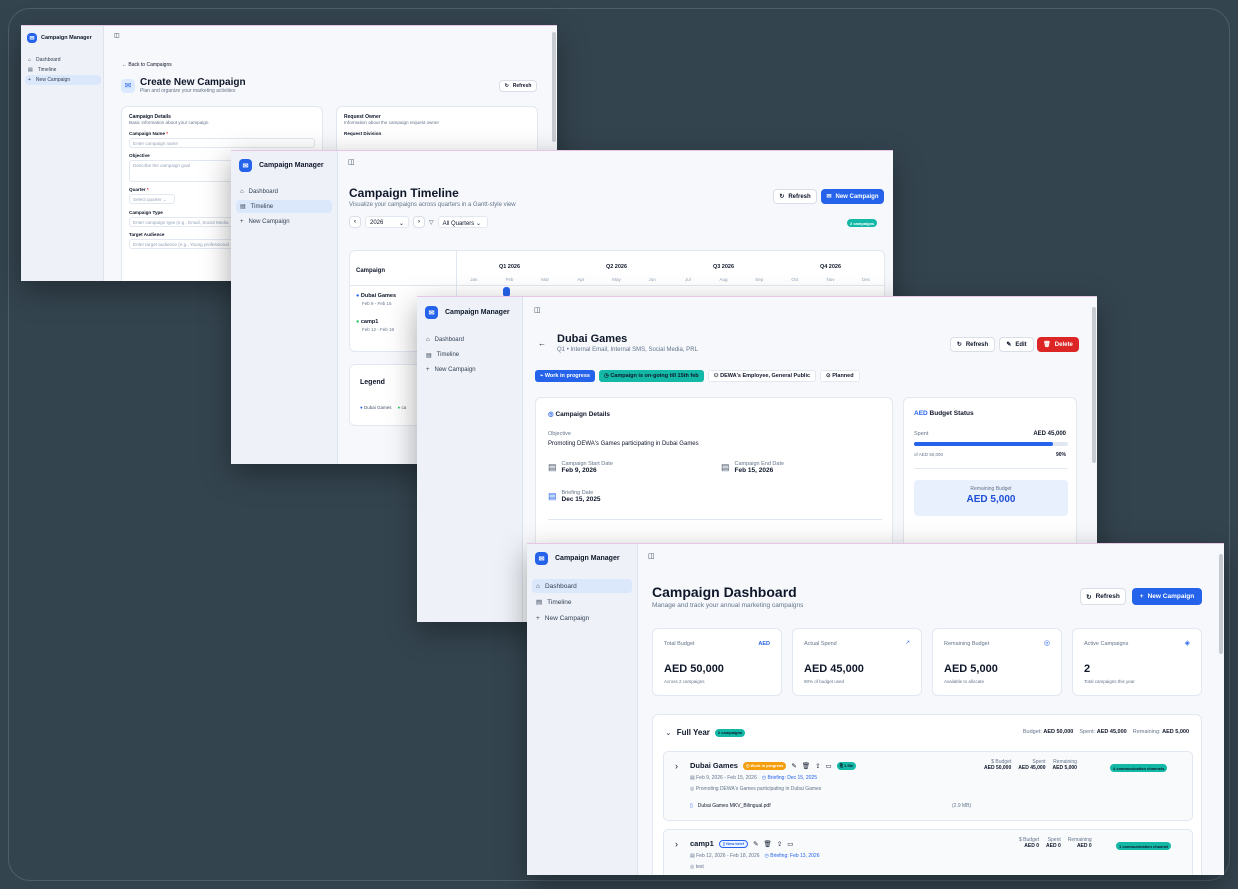  Describe the element at coordinates (820, 644) in the screenshot. I see `stat-label: Actual Spend` at that location.